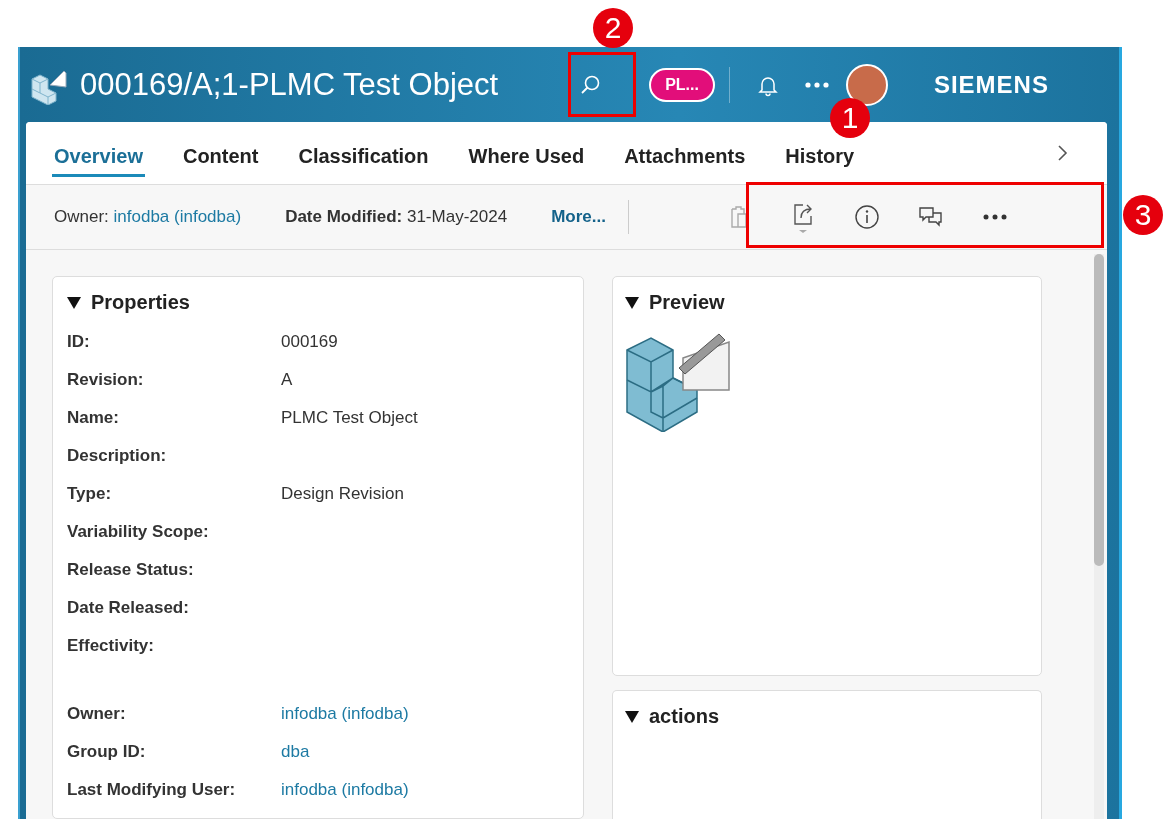 The image size is (1175, 819). I want to click on property-label: Variability Scope:, so click(138, 532).